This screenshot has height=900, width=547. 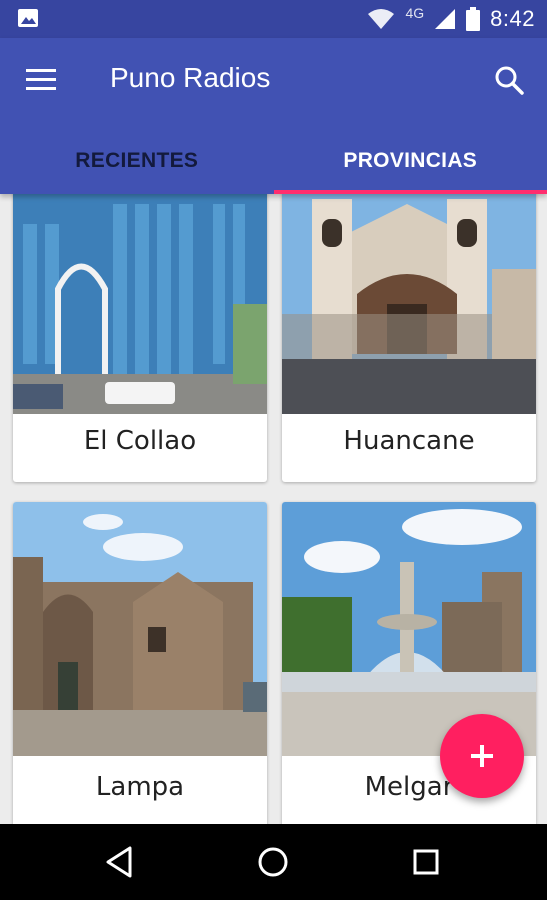 I want to click on province-name: El Collao, so click(x=140, y=441).